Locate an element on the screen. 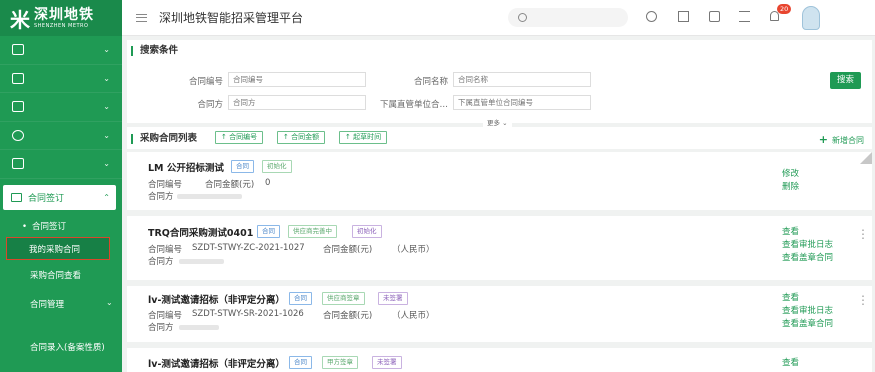 The height and width of the screenshot is (372, 875). status-tag: 甲方签章 is located at coordinates (340, 362).